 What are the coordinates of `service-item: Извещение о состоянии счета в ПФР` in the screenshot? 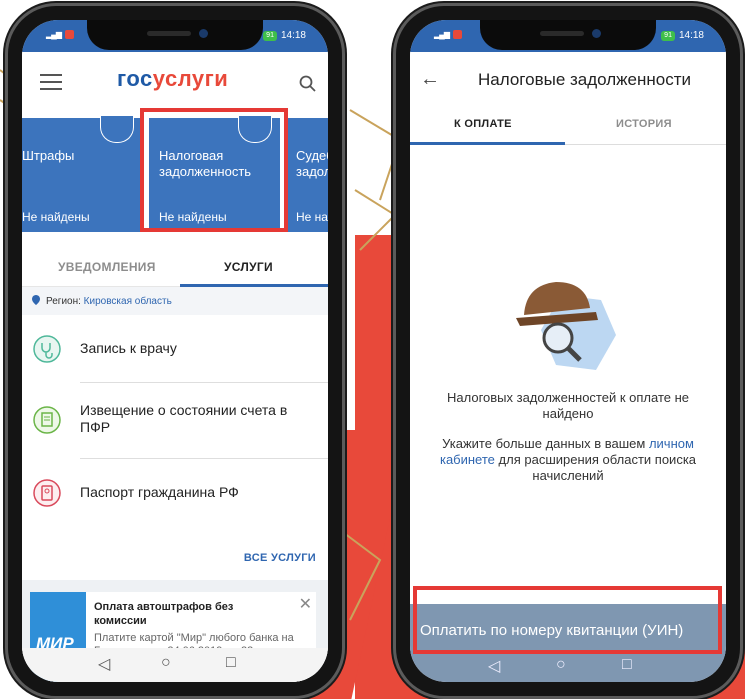 It's located at (175, 421).